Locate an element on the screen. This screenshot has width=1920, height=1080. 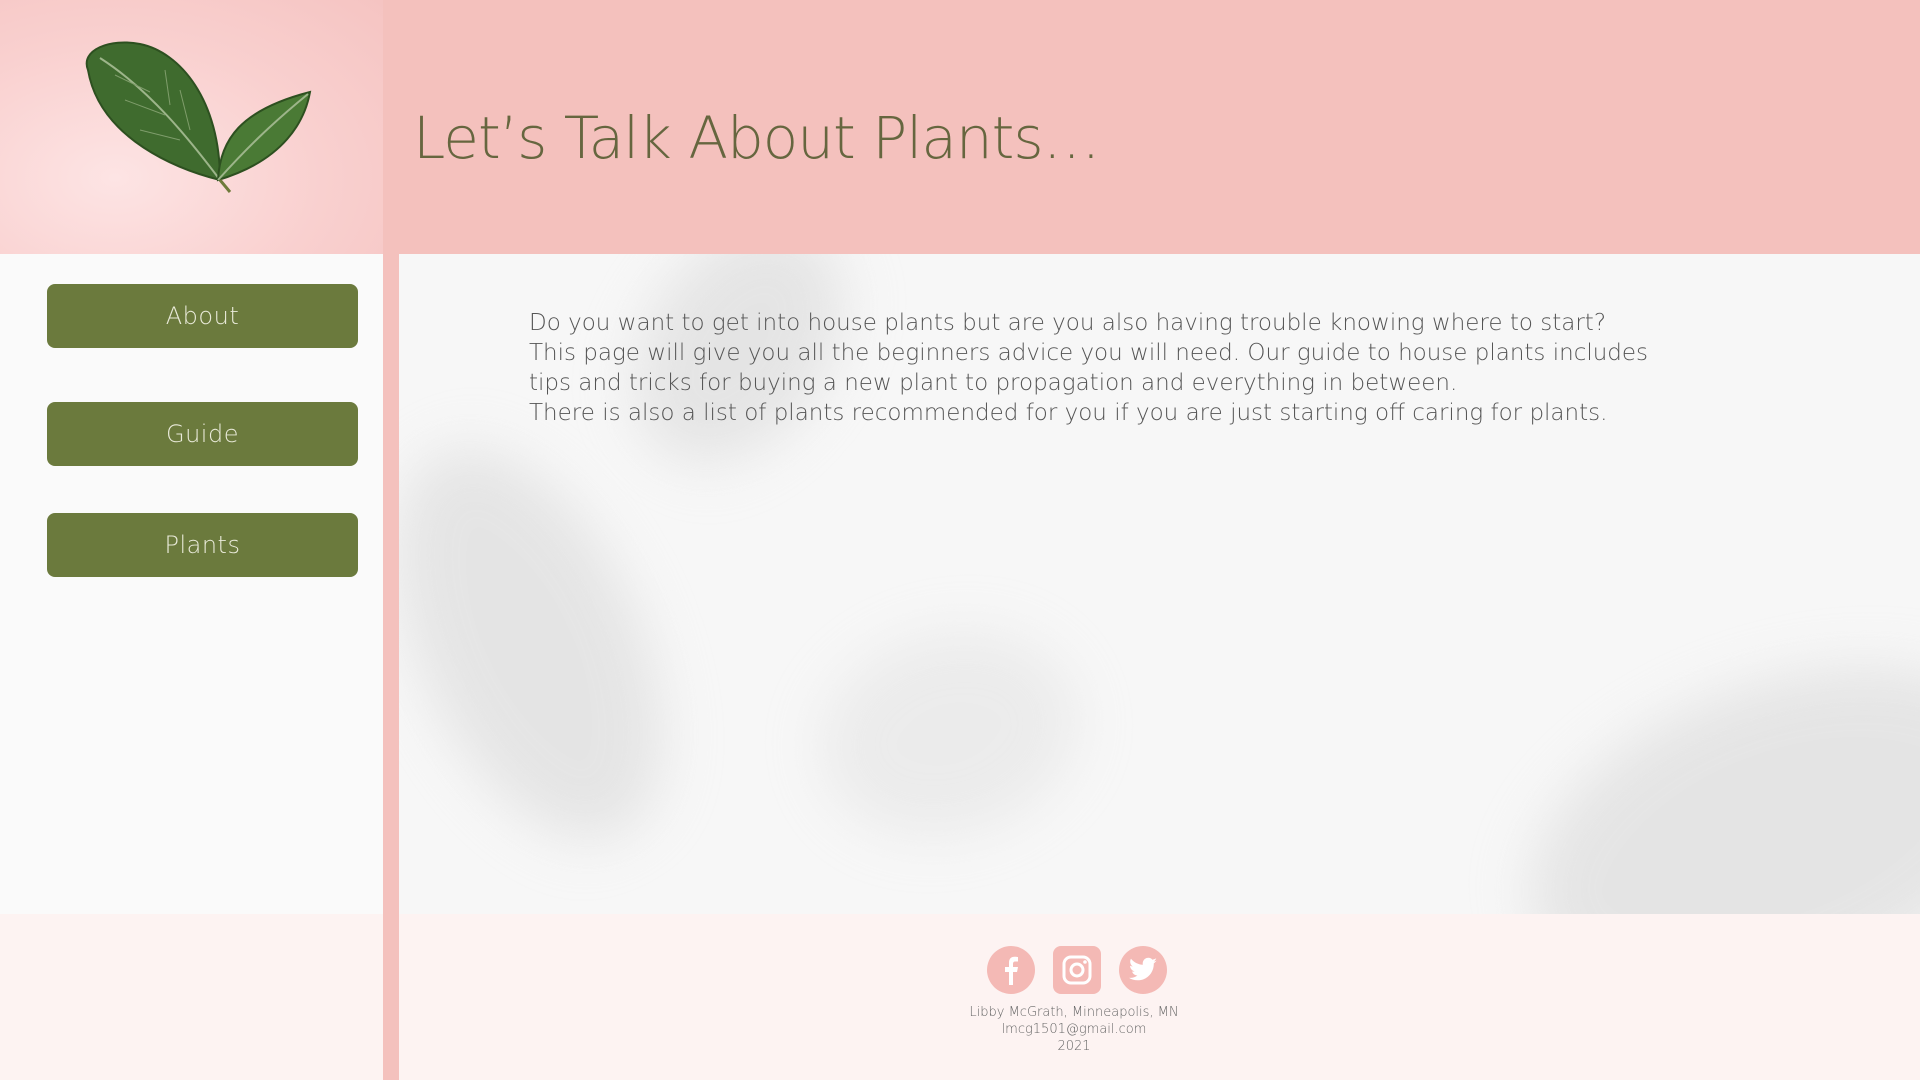
twitter-icon is located at coordinates (1143, 970).